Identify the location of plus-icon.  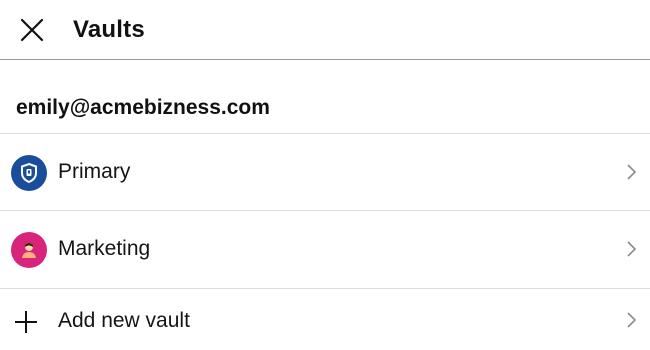
(26, 322).